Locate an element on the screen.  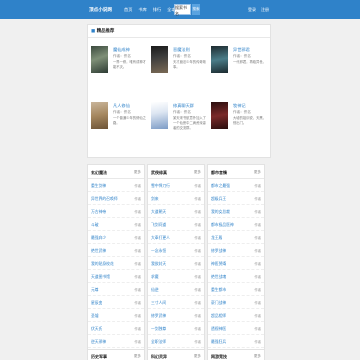
list-item: 重生剑神 作者 is located at coordinates (116, 185).